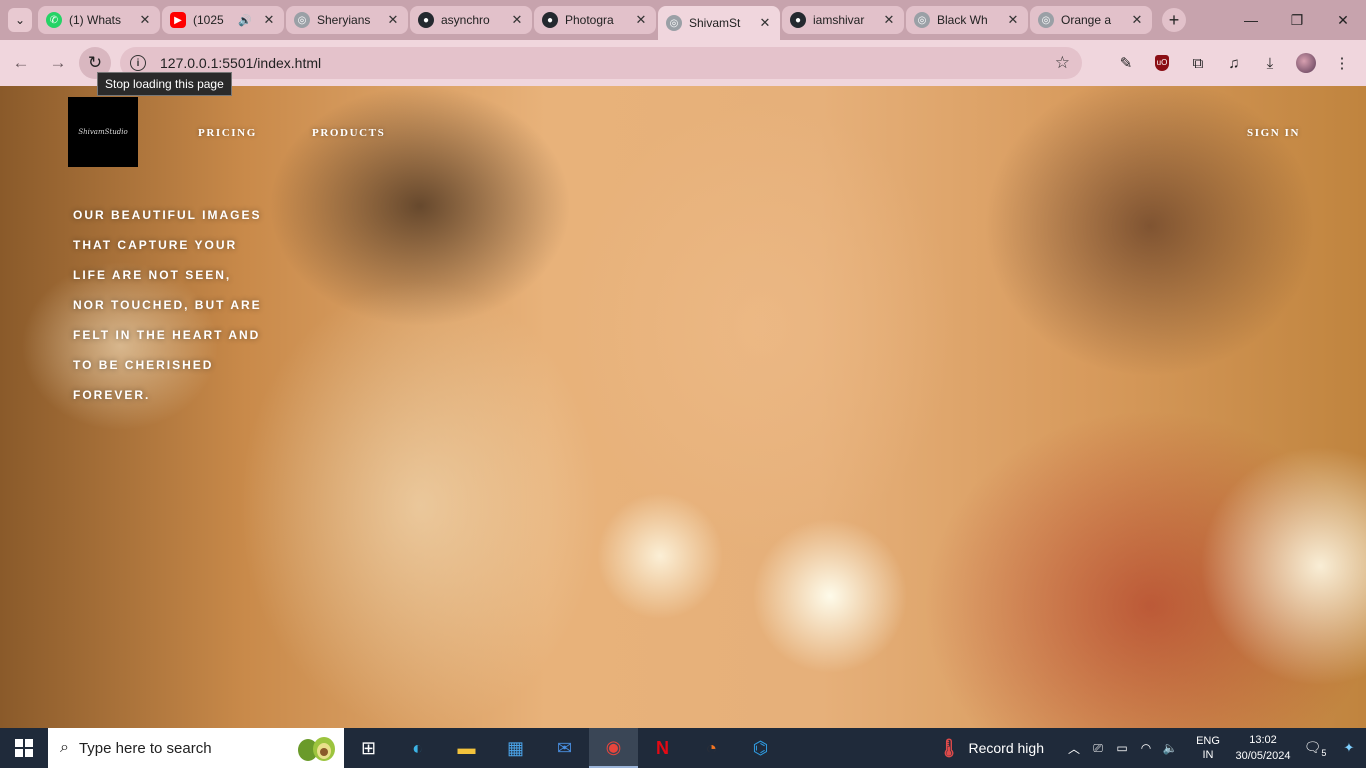 Image resolution: width=1366 pixels, height=768 pixels. What do you see at coordinates (344, 20) in the screenshot?
I see `tab-title: Sheryians` at bounding box center [344, 20].